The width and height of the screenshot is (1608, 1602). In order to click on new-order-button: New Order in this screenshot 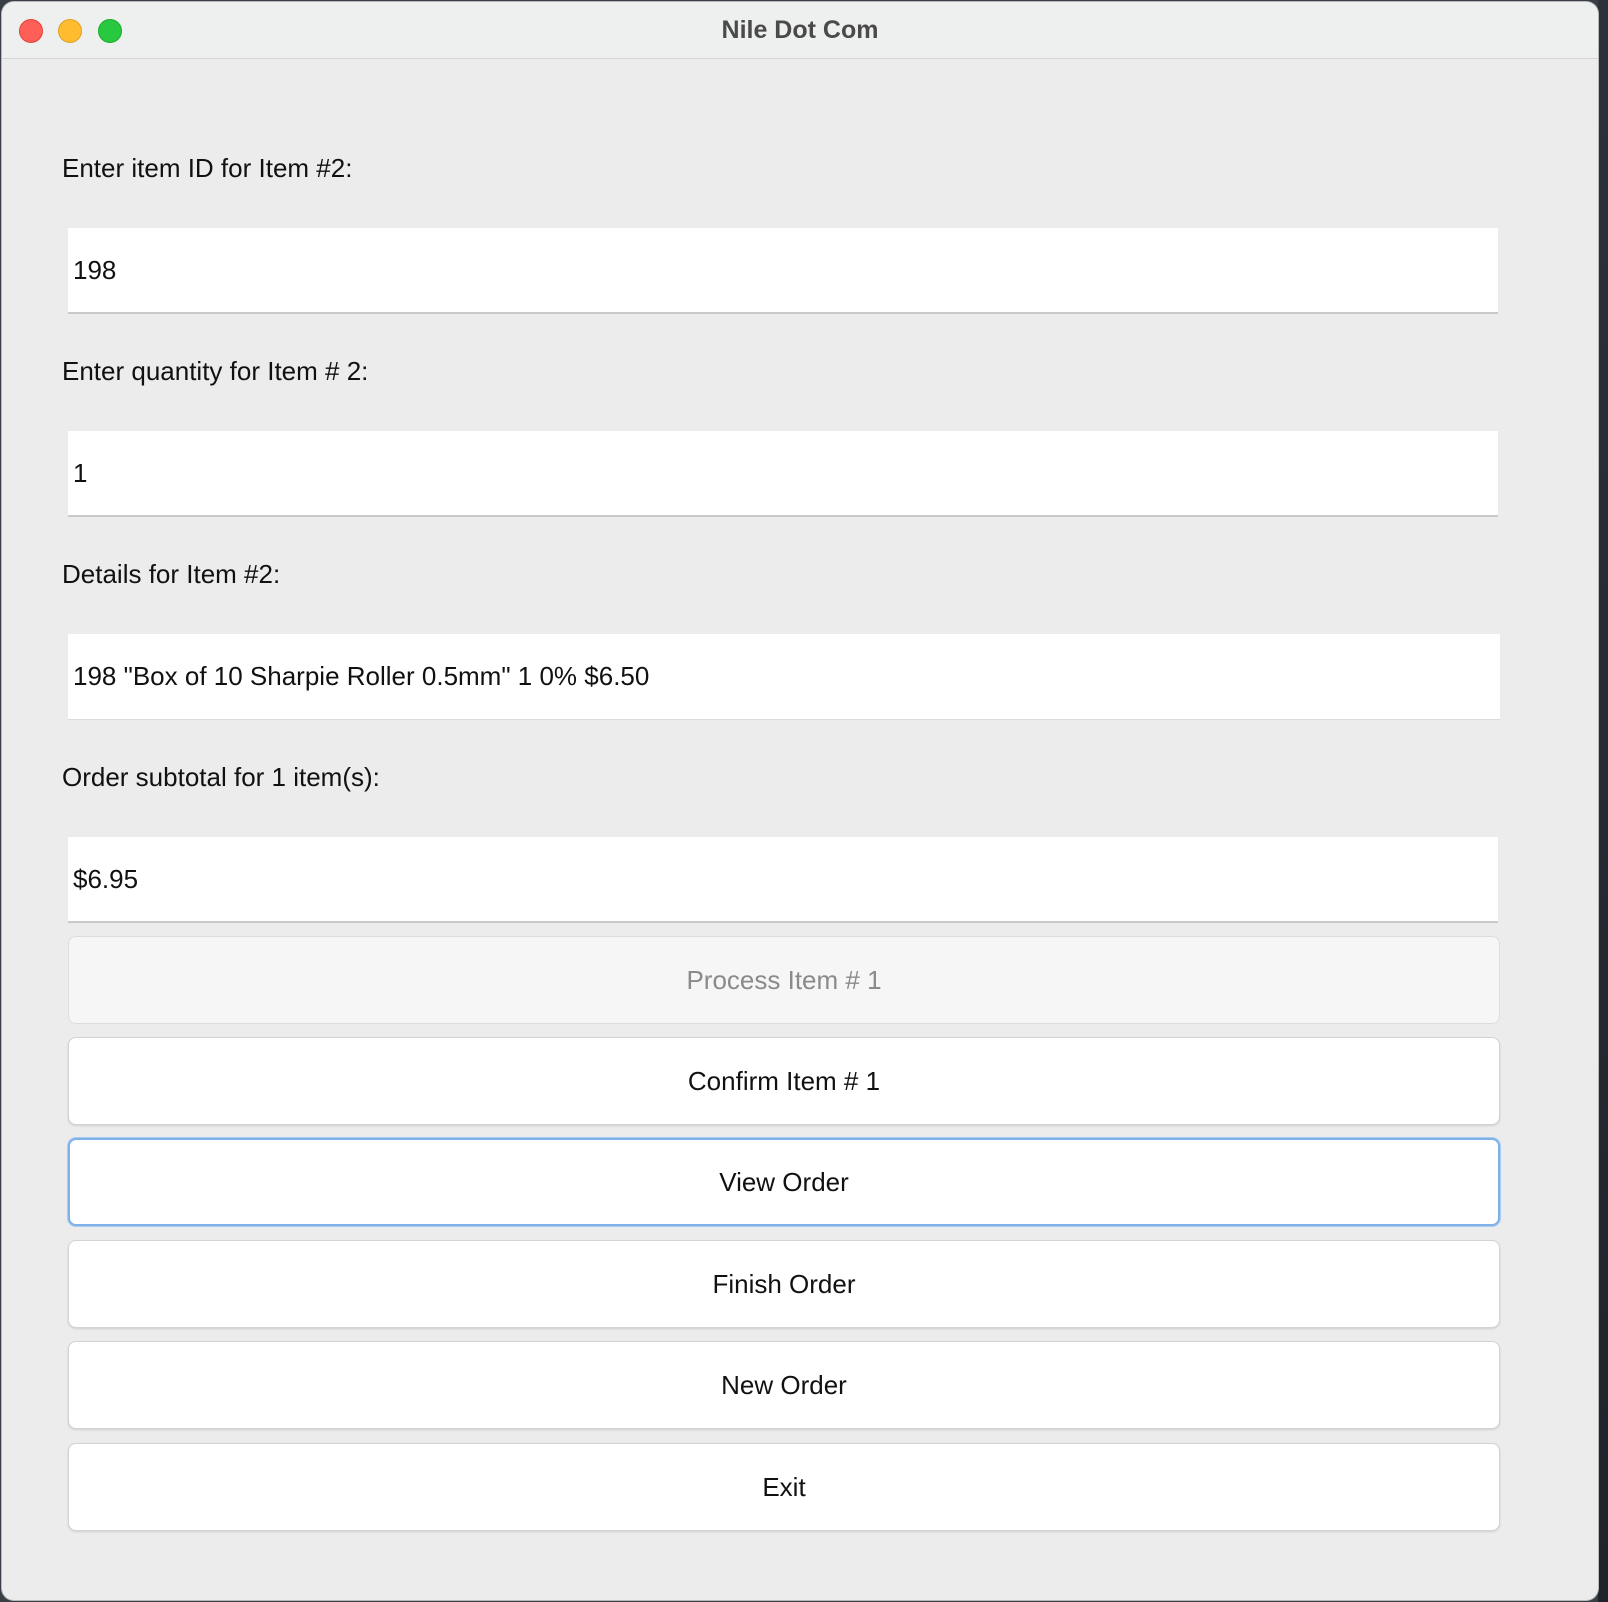, I will do `click(784, 1385)`.